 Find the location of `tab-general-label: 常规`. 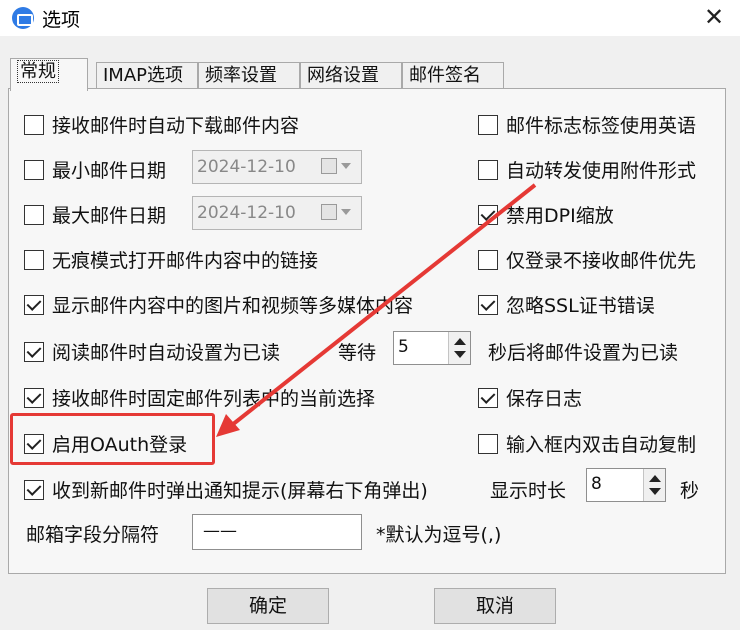

tab-general-label: 常规 is located at coordinates (38, 71).